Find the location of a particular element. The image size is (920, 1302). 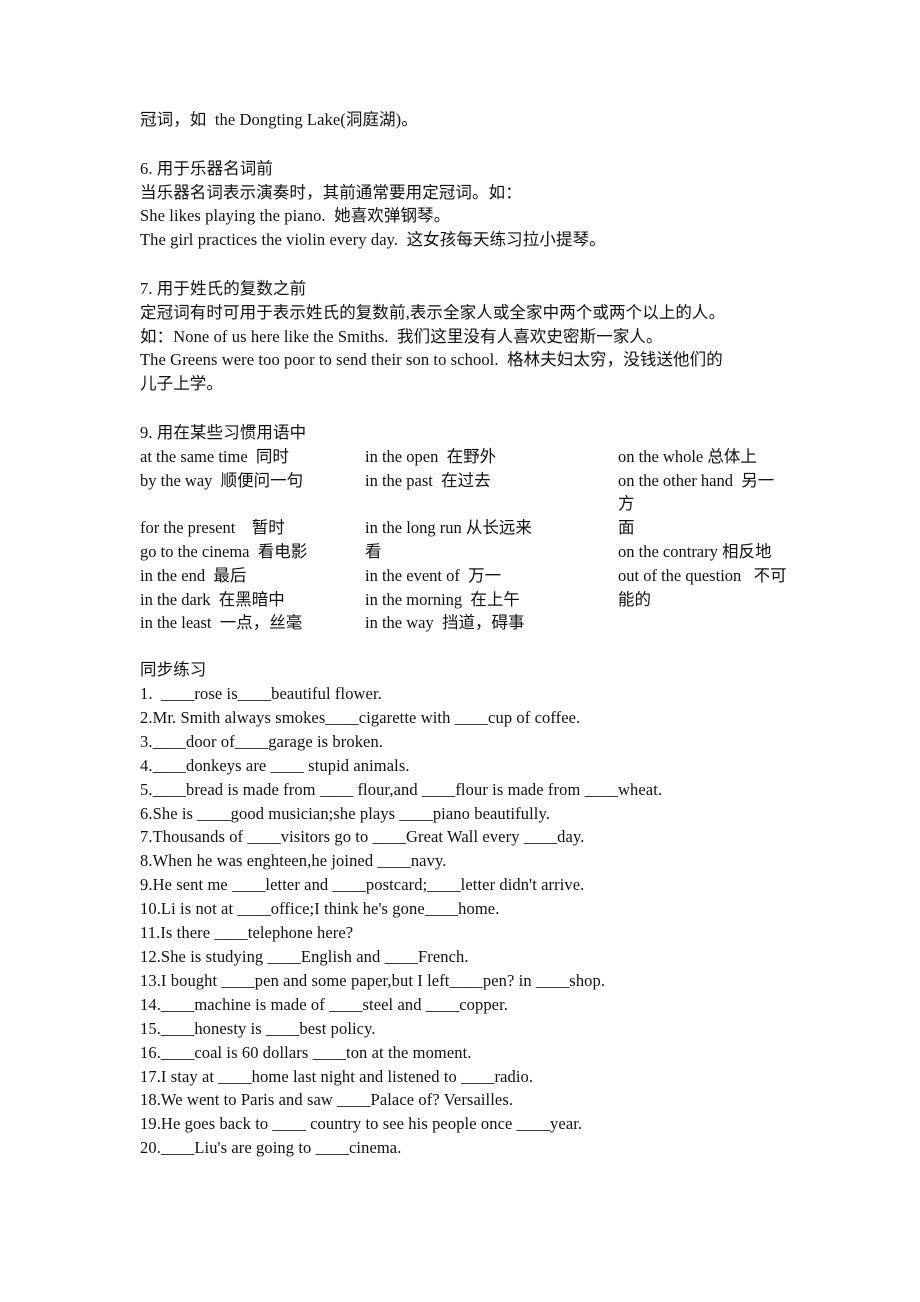

idiom-col3-row3: 面 is located at coordinates (626, 528).